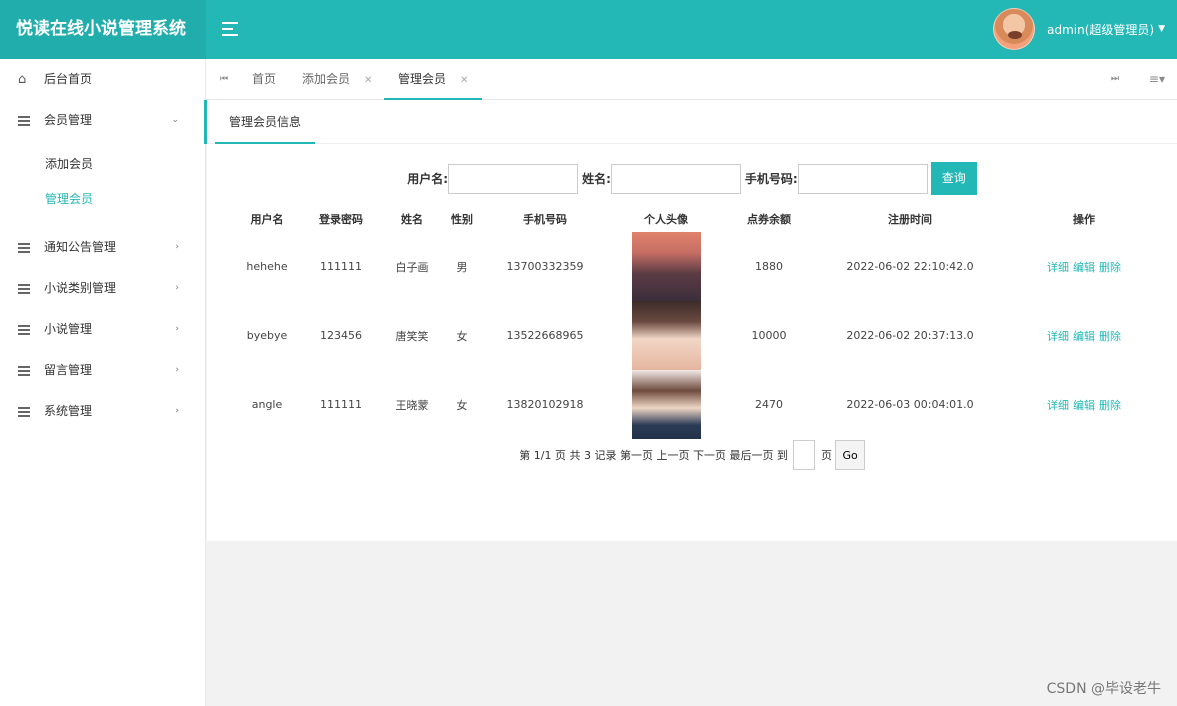 Image resolution: width=1177 pixels, height=706 pixels. I want to click on tab-home: 首页, so click(264, 79).